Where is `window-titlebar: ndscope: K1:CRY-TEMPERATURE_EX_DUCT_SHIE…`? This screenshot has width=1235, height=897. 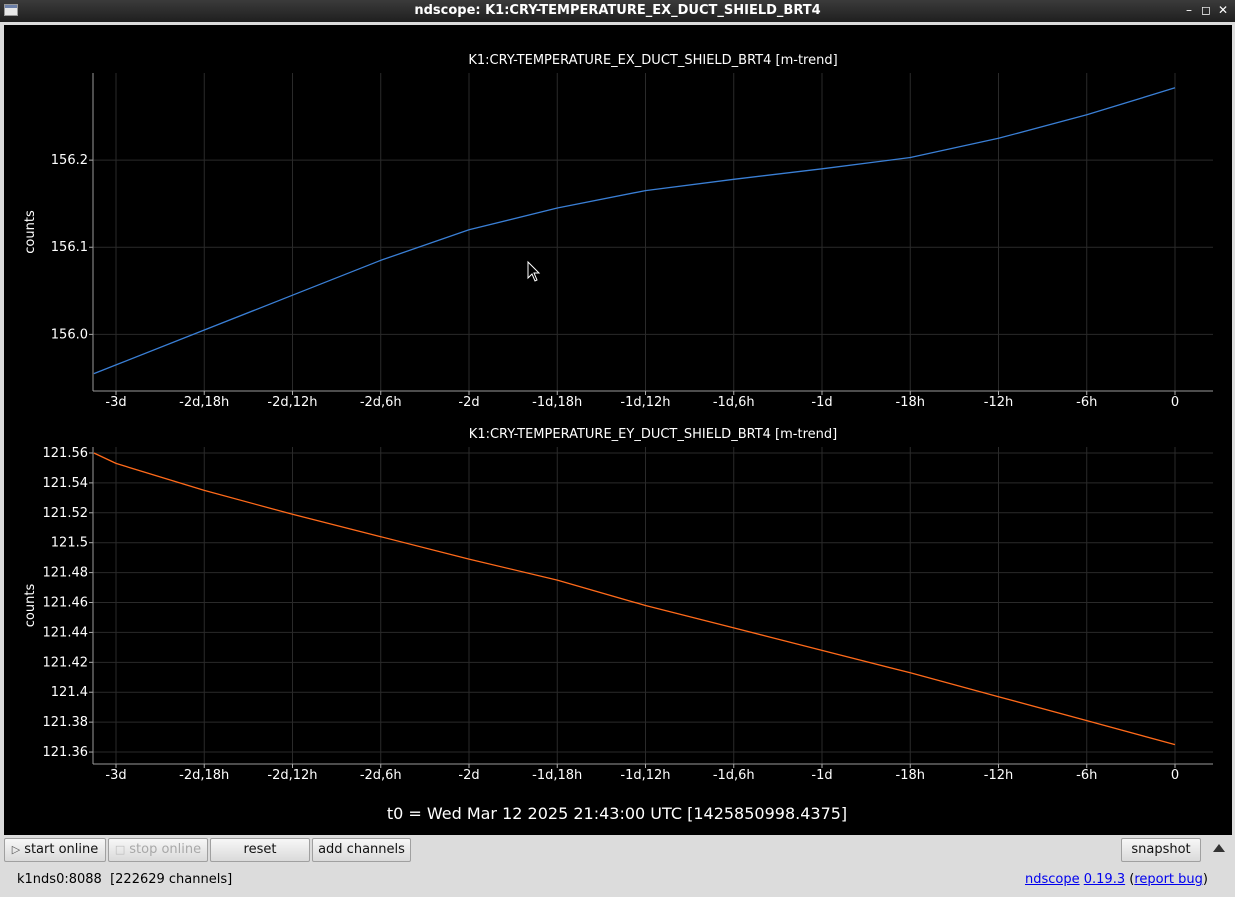
window-titlebar: ndscope: K1:CRY-TEMPERATURE_EX_DUCT_SHIE… is located at coordinates (617, 11).